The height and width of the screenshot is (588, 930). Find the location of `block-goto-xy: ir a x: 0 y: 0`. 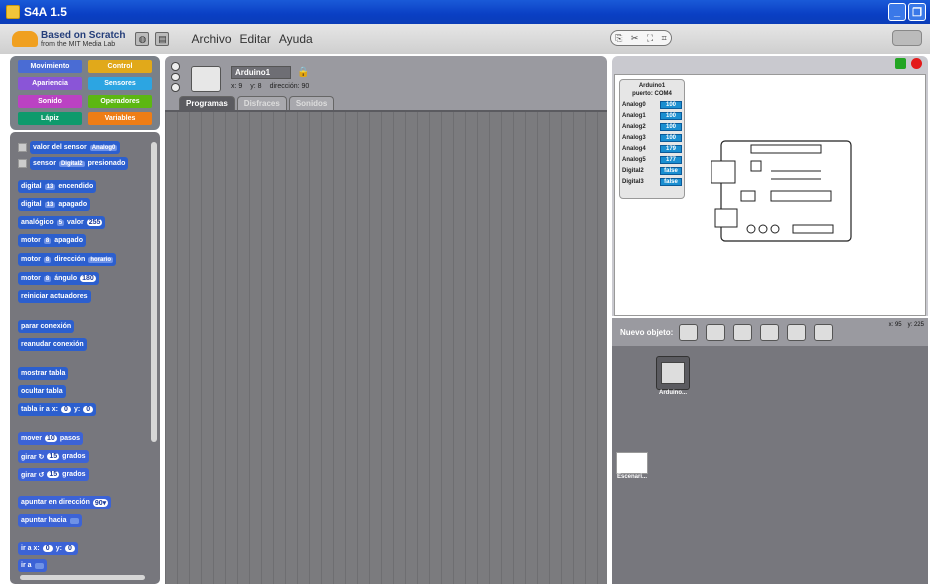

block-goto-xy: ir a x: 0 y: 0 is located at coordinates (48, 548).